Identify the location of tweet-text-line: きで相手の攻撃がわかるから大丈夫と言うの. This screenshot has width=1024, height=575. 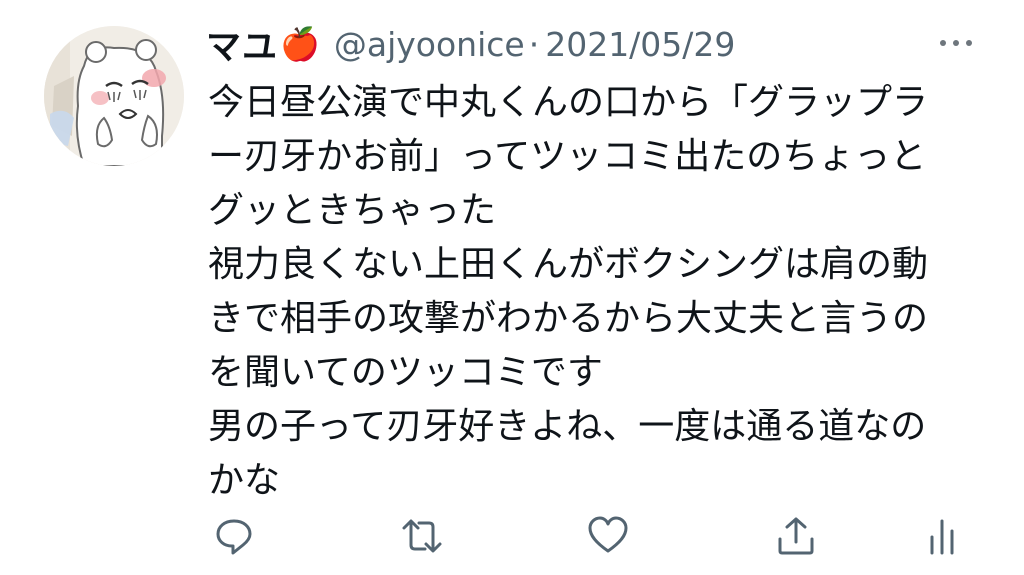
(568, 318).